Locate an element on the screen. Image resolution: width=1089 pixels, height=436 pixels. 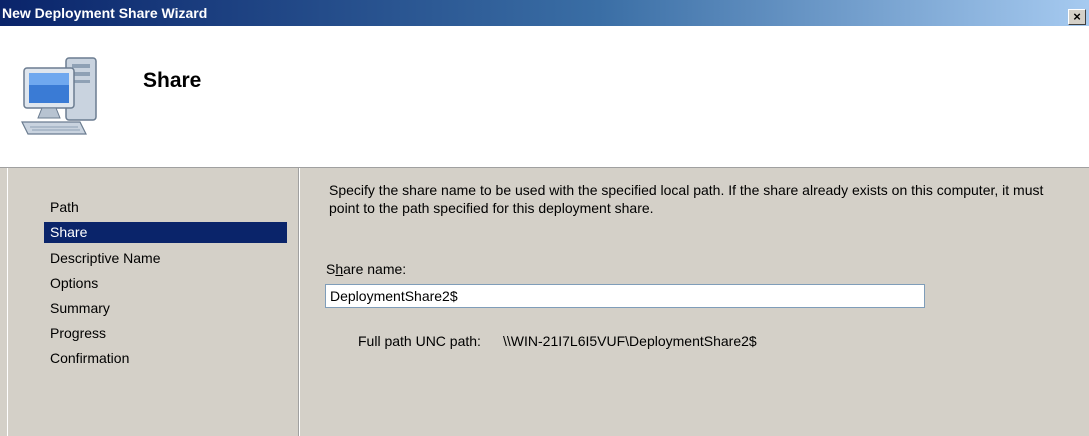
close-button: × is located at coordinates (1077, 17).